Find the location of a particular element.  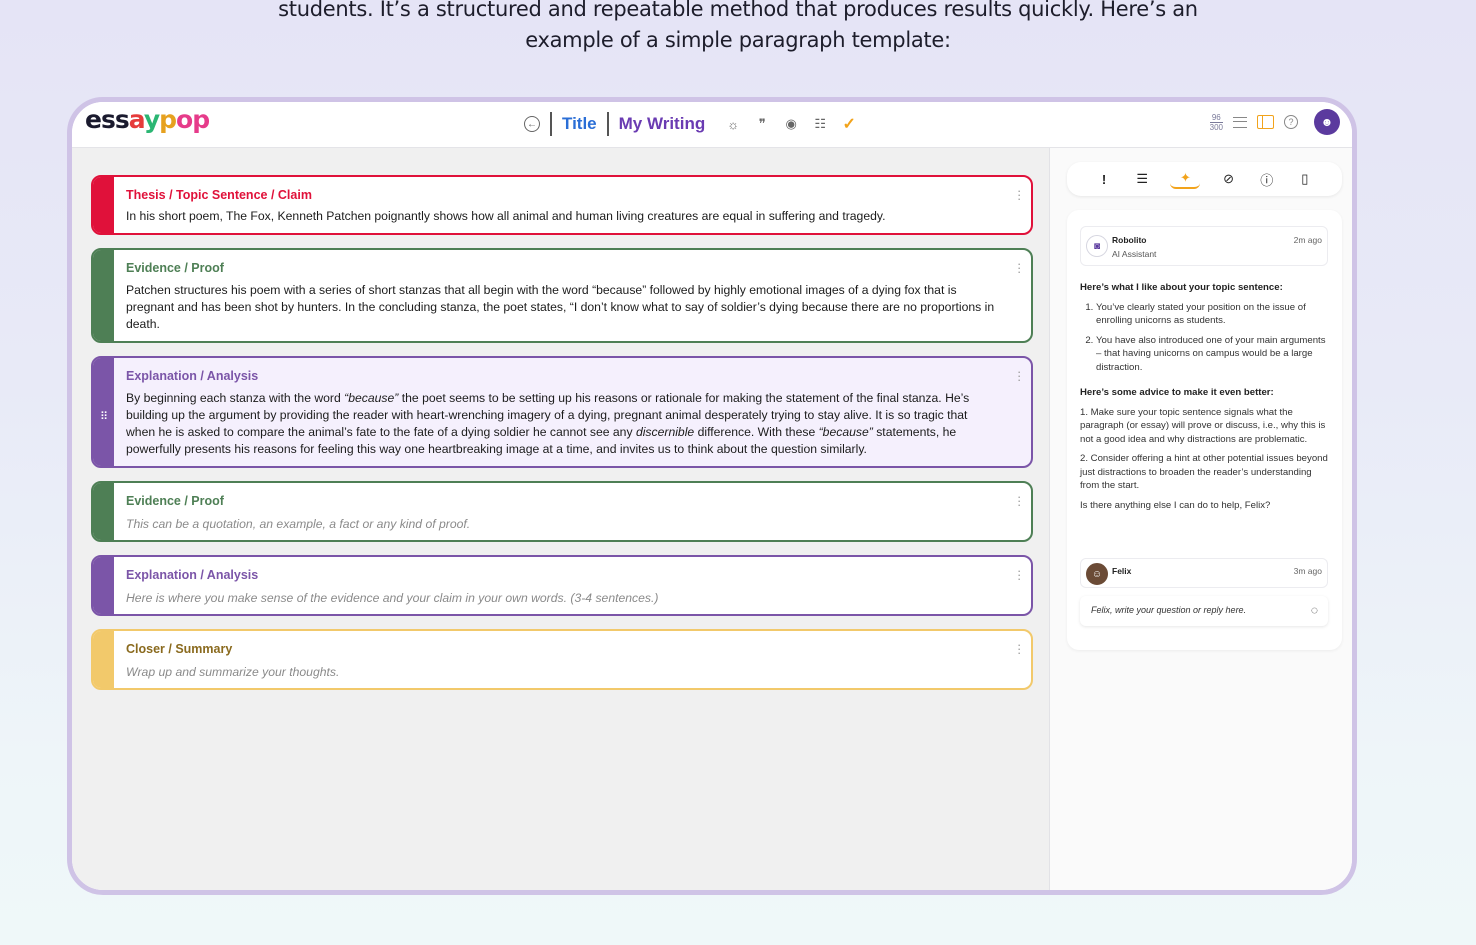

quote-icon: ❞ is located at coordinates (762, 124).